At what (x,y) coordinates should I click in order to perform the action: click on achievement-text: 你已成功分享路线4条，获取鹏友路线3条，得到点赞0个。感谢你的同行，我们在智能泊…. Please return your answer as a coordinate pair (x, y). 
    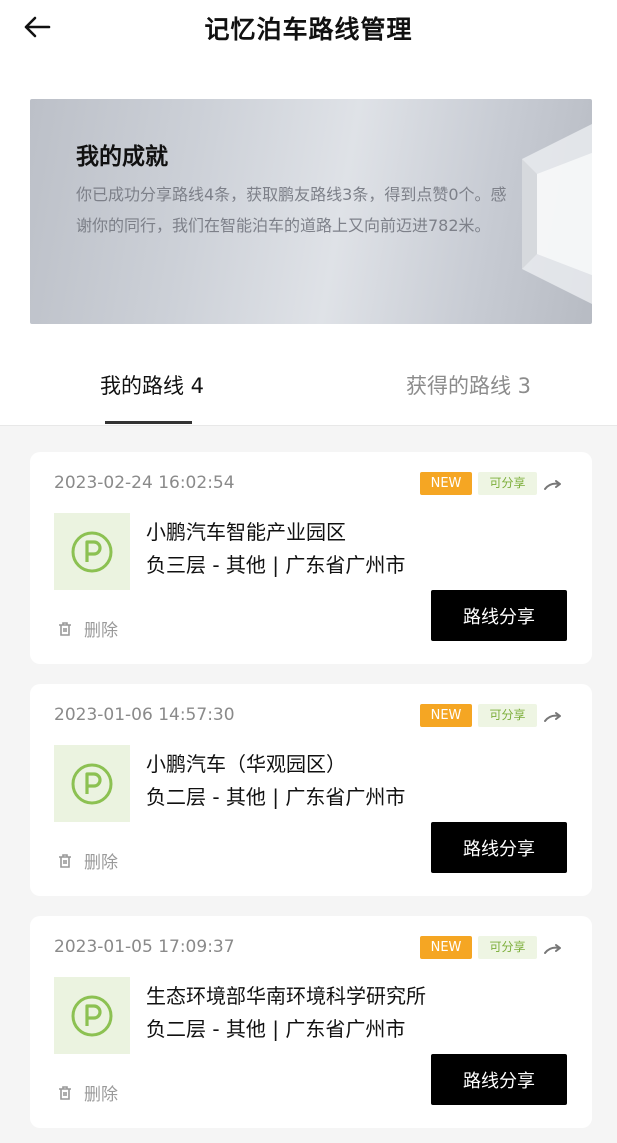
    Looking at the image, I should click on (291, 210).